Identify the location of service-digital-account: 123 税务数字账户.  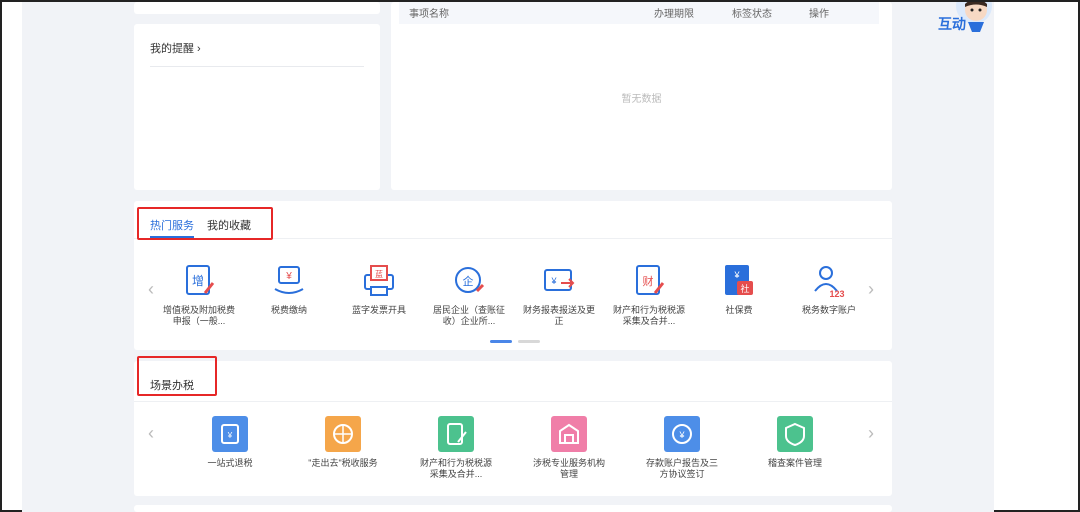
(829, 289).